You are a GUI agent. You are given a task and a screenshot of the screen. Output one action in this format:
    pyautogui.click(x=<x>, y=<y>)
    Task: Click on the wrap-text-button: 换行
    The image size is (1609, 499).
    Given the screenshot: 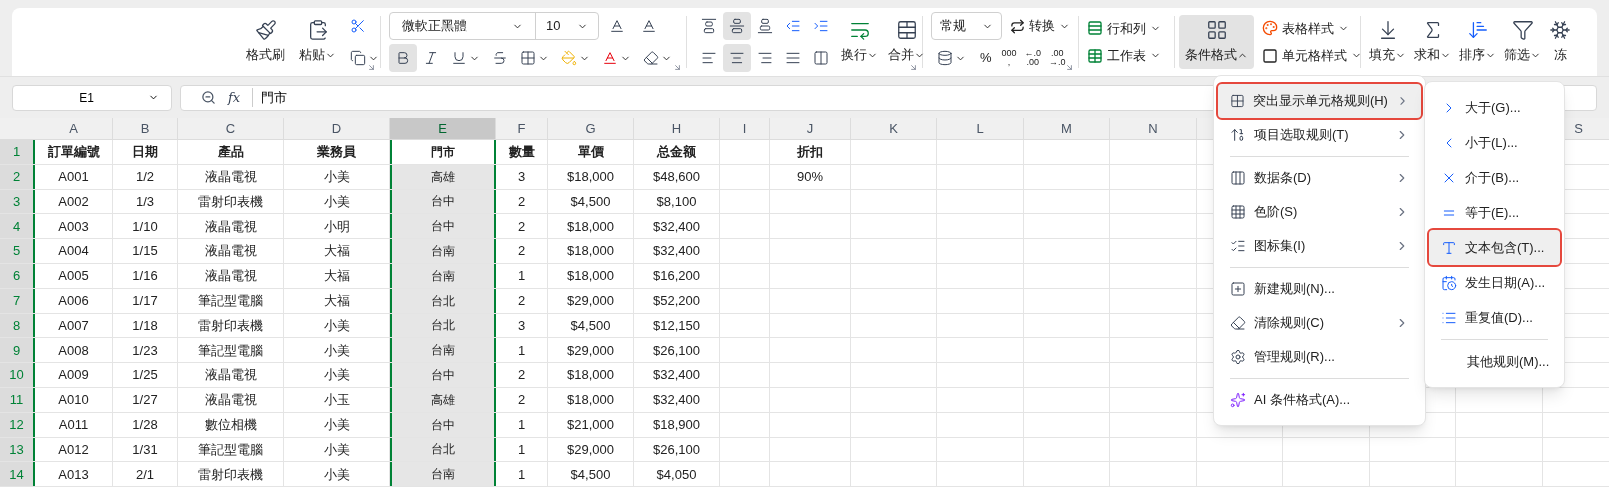 What is the action you would take?
    pyautogui.click(x=859, y=42)
    